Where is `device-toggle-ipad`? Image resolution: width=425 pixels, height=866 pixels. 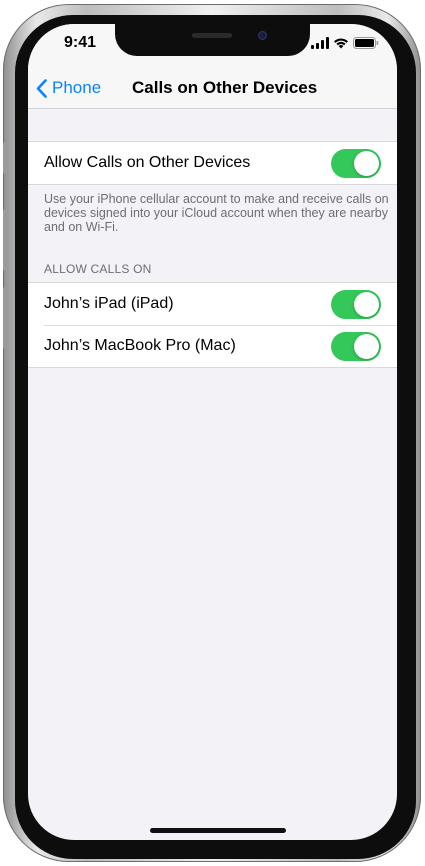 device-toggle-ipad is located at coordinates (356, 304).